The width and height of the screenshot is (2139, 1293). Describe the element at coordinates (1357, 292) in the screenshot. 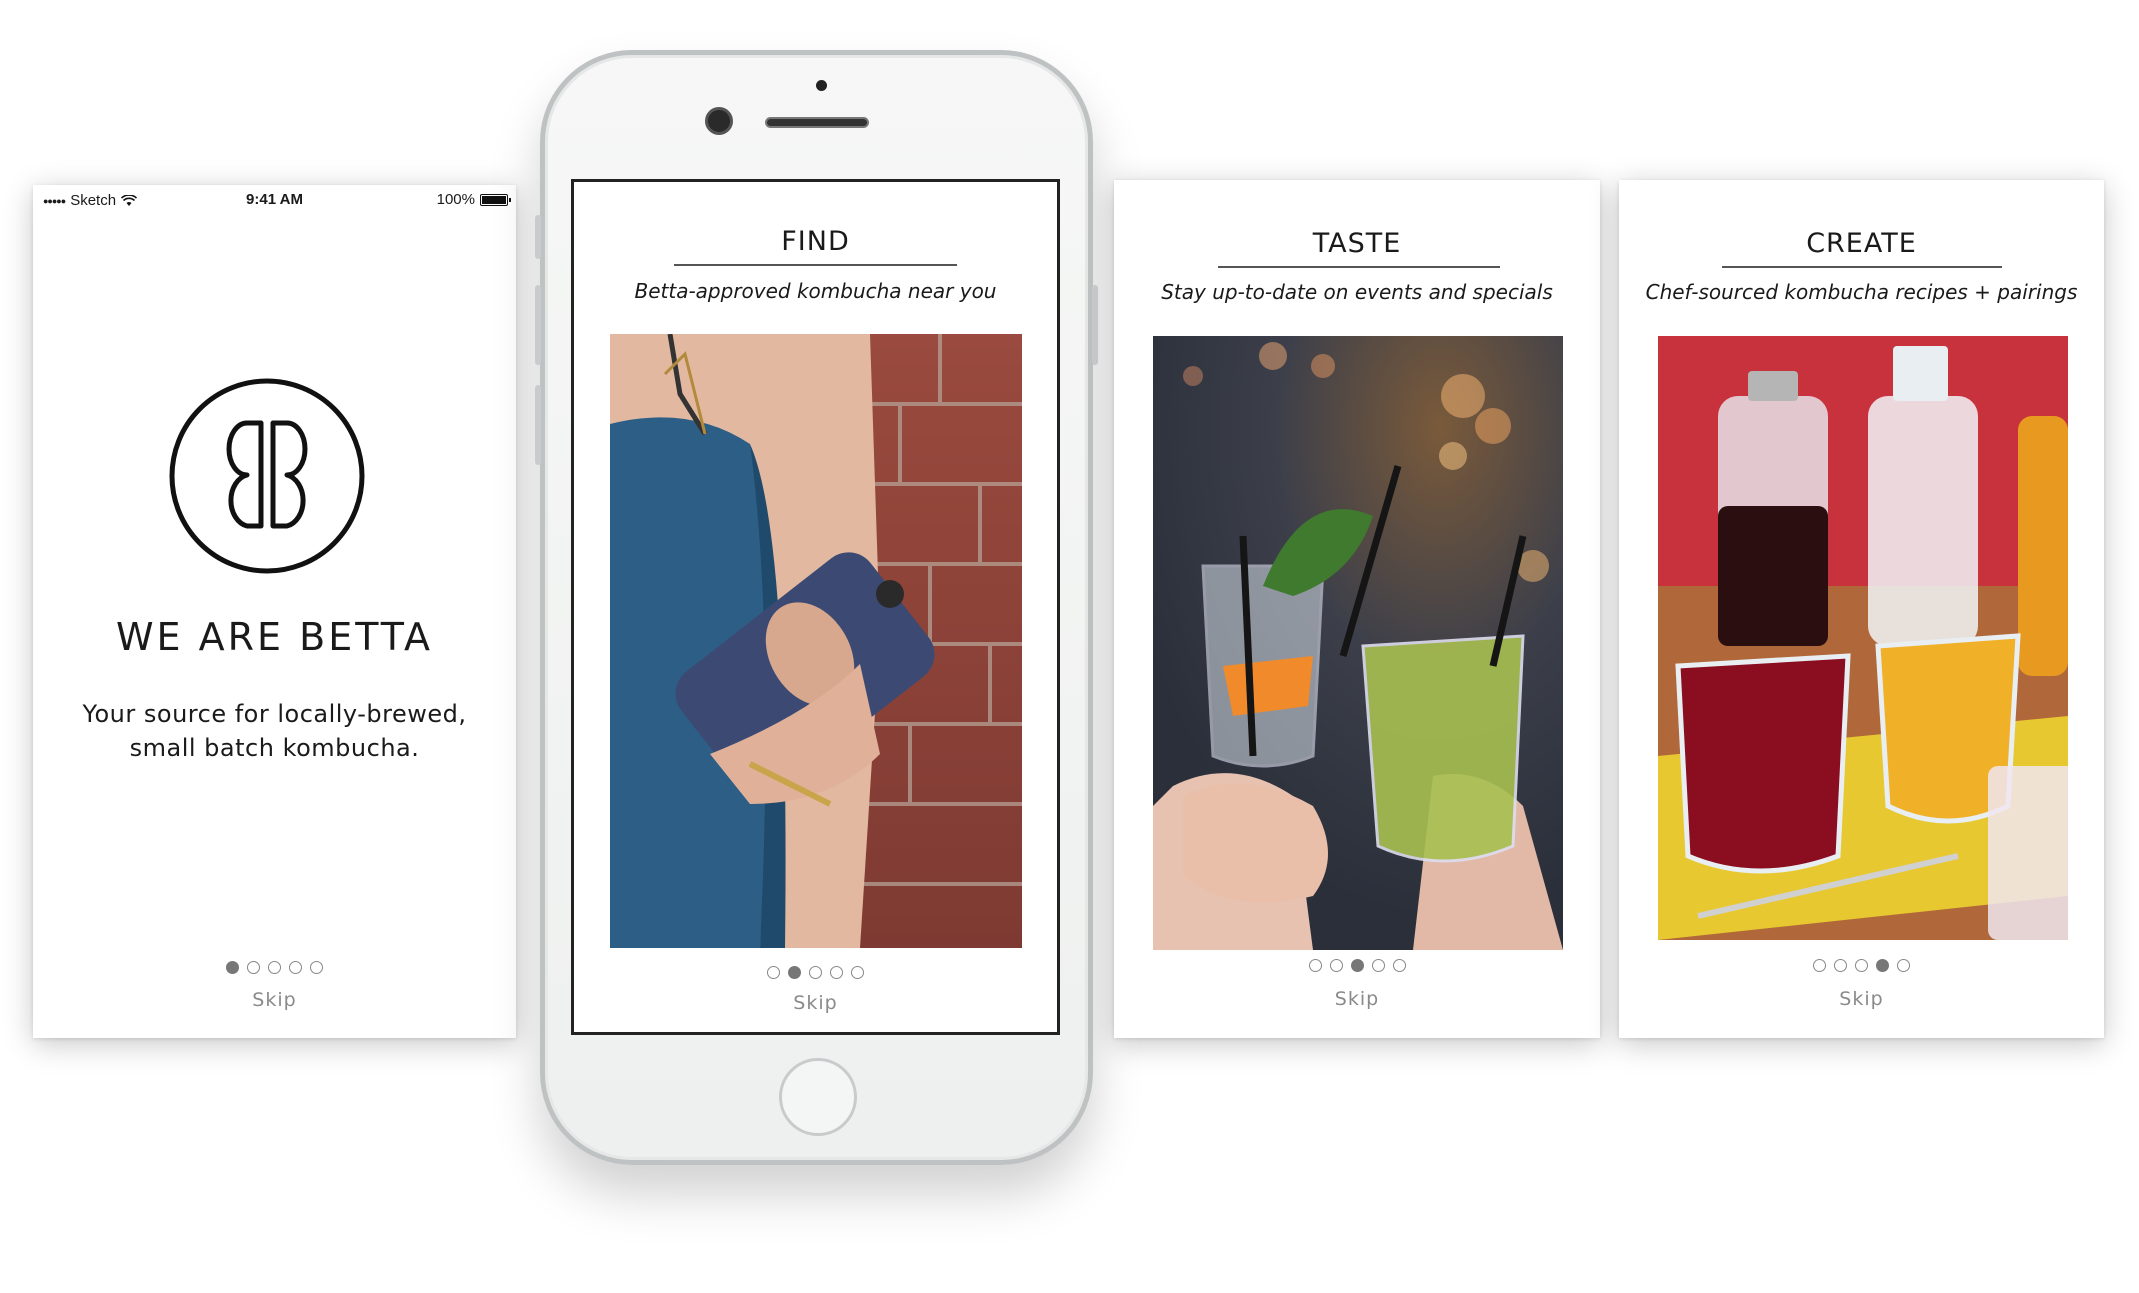

I see `taste-subtitle: Stay up-to-date on events and specials` at that location.